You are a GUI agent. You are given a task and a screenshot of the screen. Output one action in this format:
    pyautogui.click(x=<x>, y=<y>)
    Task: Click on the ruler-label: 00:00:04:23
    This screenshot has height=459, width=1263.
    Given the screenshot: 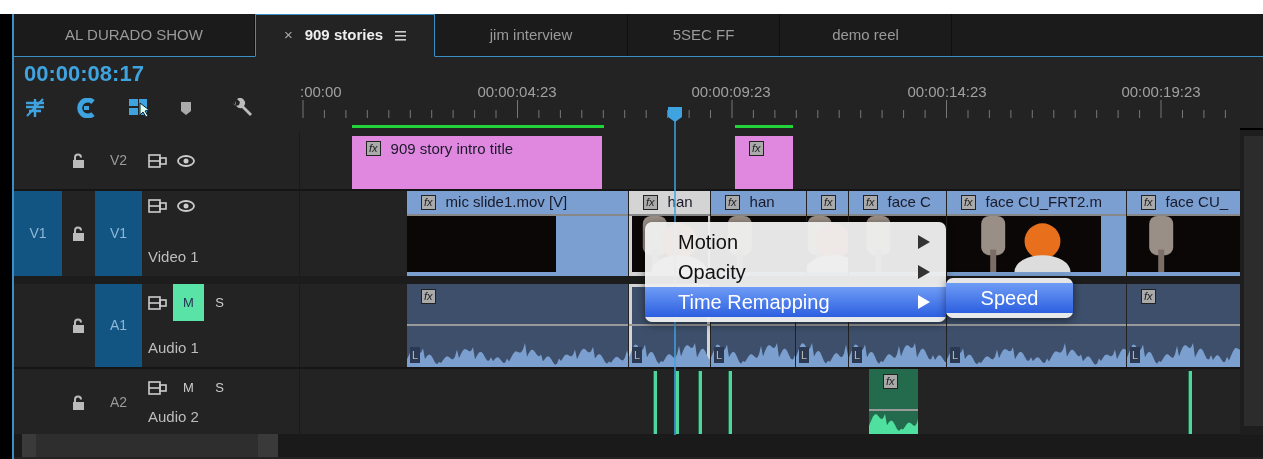 What is the action you would take?
    pyautogui.click(x=517, y=92)
    